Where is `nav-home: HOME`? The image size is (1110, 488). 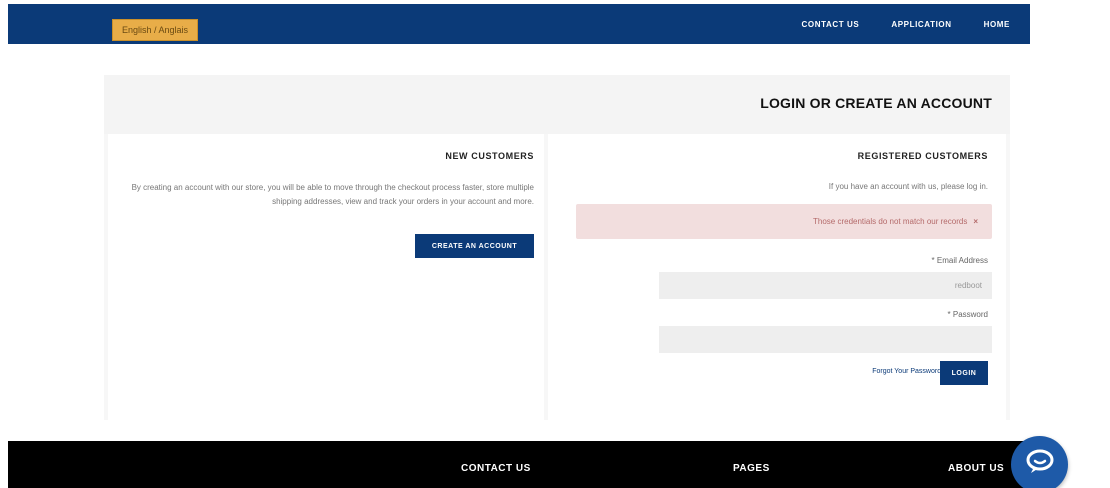 nav-home: HOME is located at coordinates (997, 24).